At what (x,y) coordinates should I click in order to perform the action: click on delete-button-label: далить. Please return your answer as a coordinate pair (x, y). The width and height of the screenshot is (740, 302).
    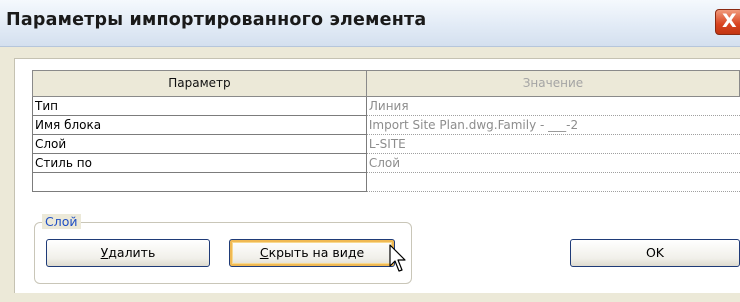
    Looking at the image, I should click on (132, 252).